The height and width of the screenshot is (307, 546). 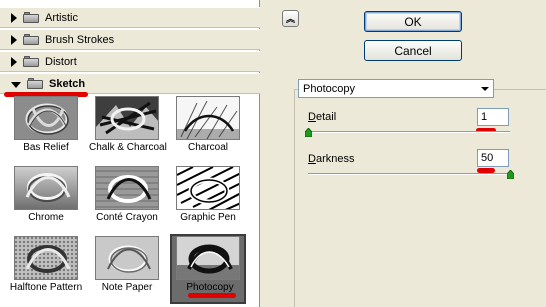 I want to click on darkness-slider-thumb, so click(x=510, y=174).